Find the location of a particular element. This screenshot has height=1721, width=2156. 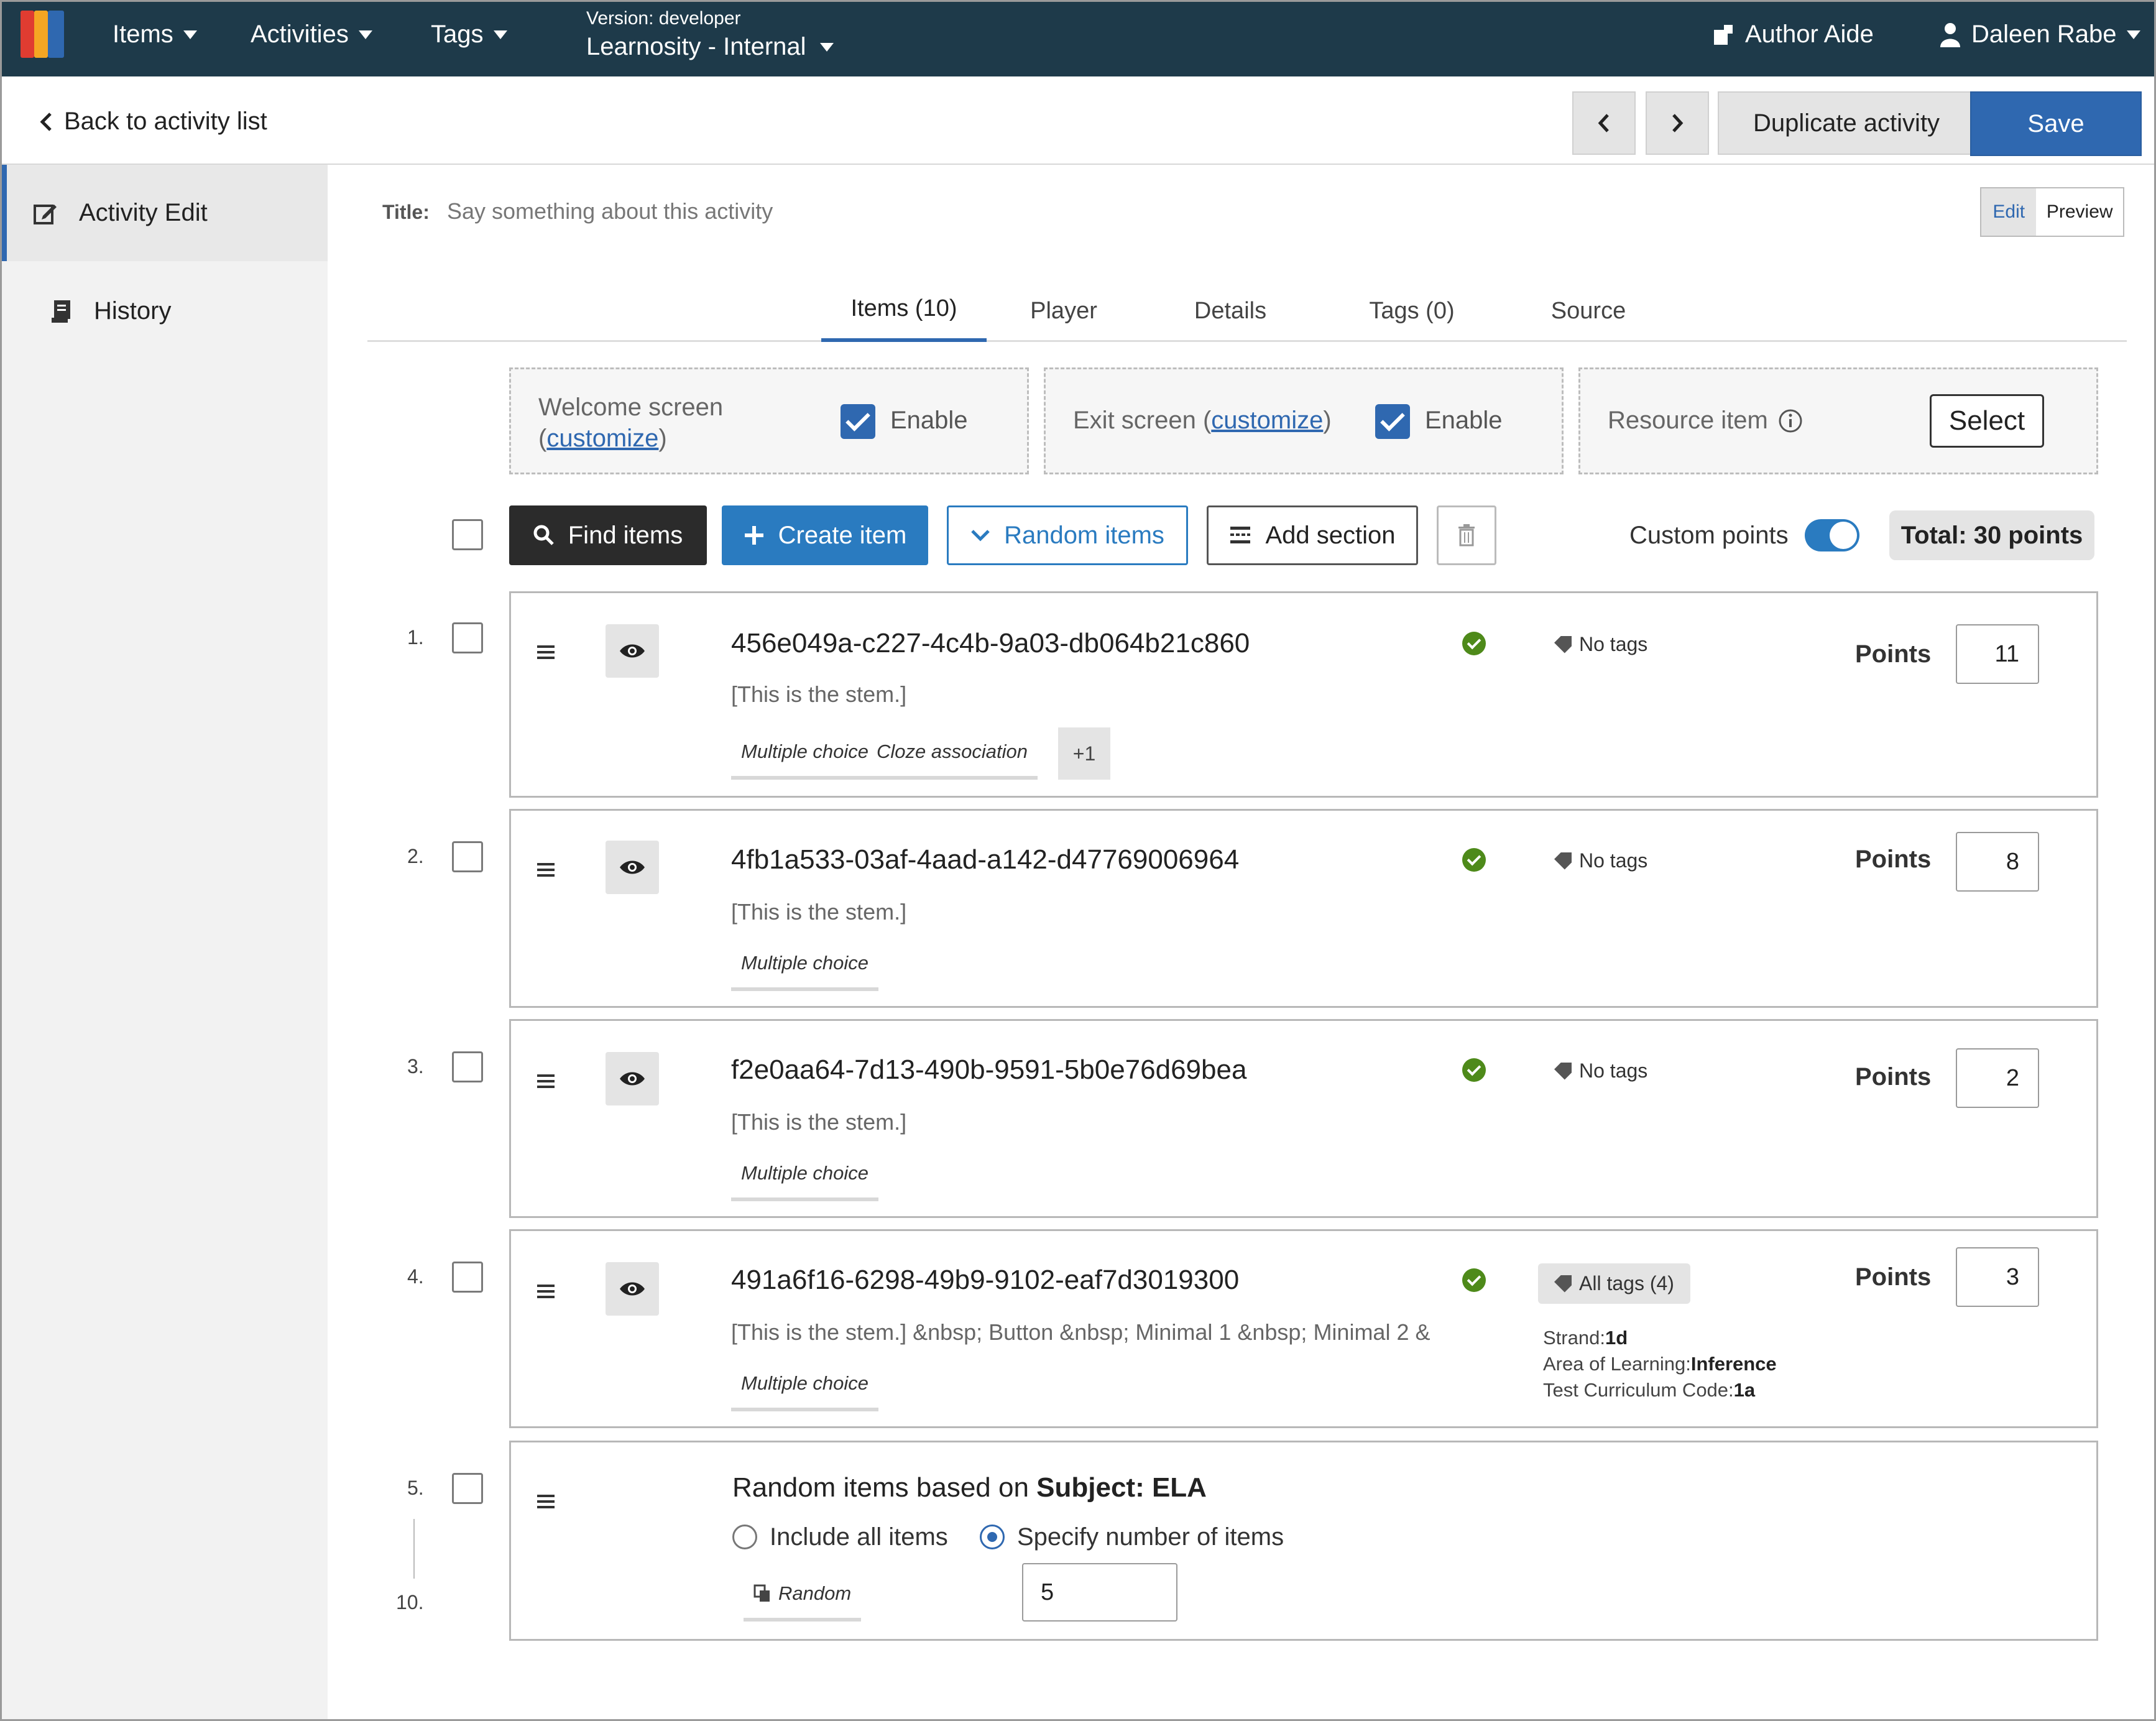

tags-label: No tags is located at coordinates (1614, 644).